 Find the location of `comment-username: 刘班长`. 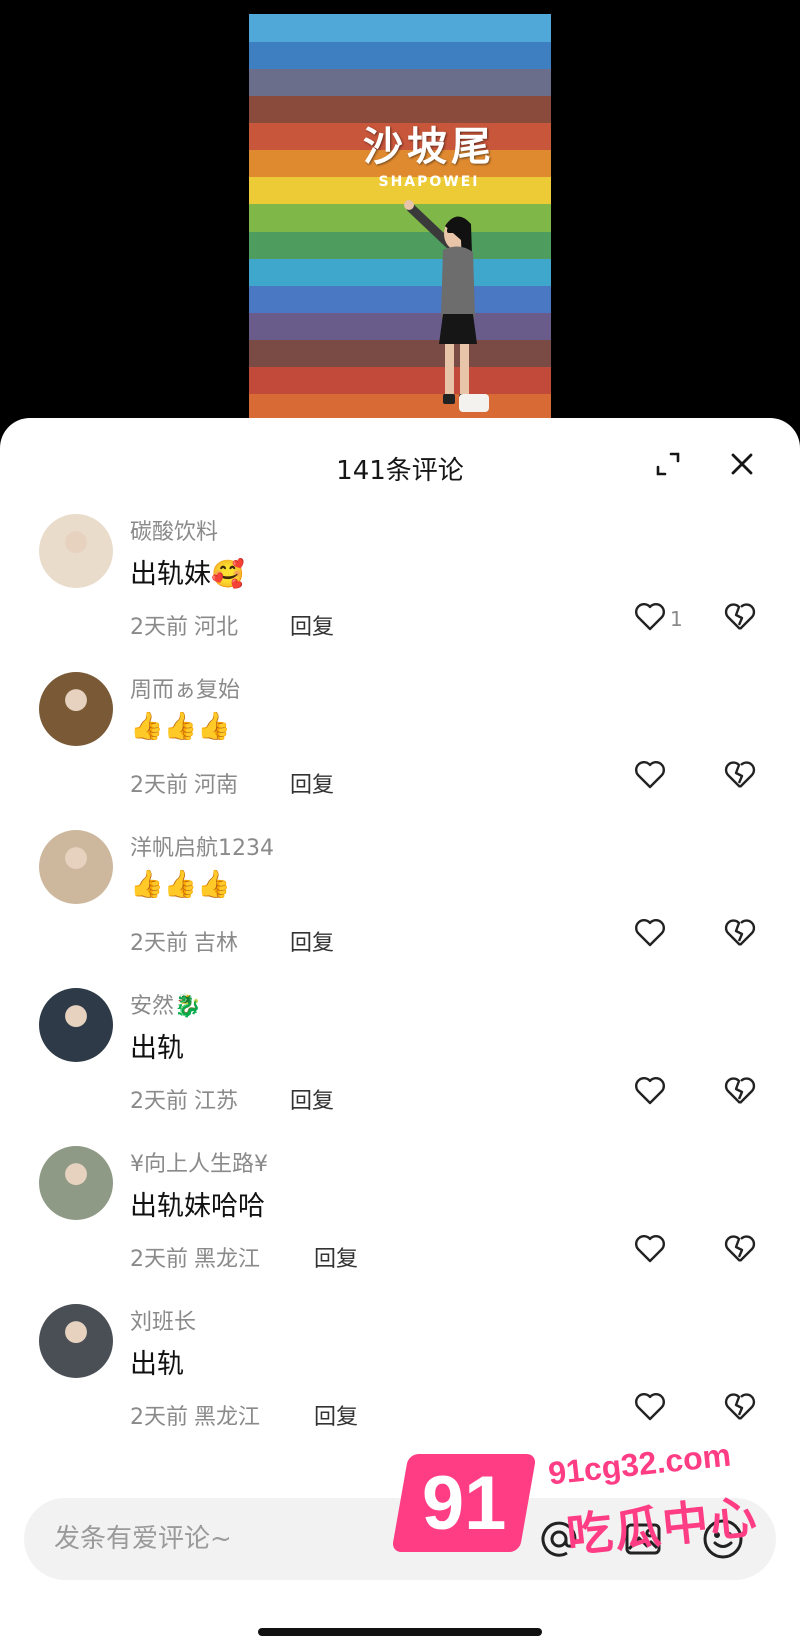

comment-username: 刘班长 is located at coordinates (163, 1320).